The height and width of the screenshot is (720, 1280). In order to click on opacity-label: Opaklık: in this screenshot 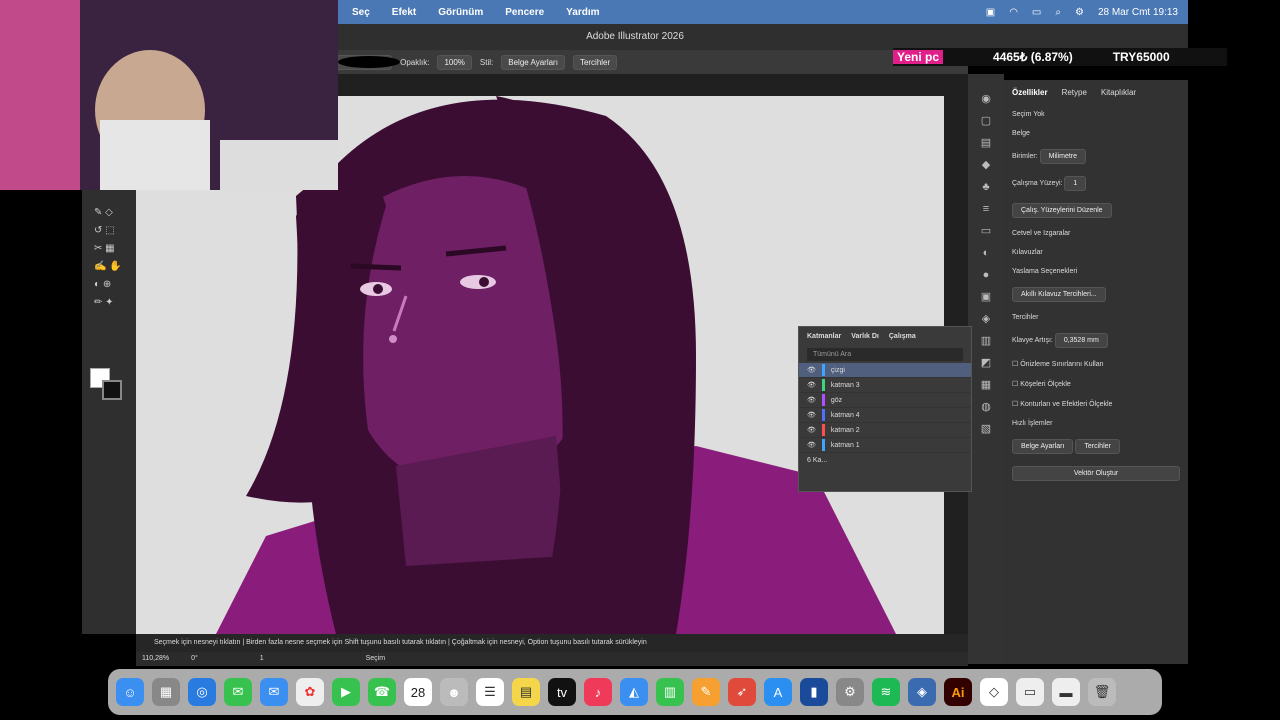, I will do `click(415, 62)`.